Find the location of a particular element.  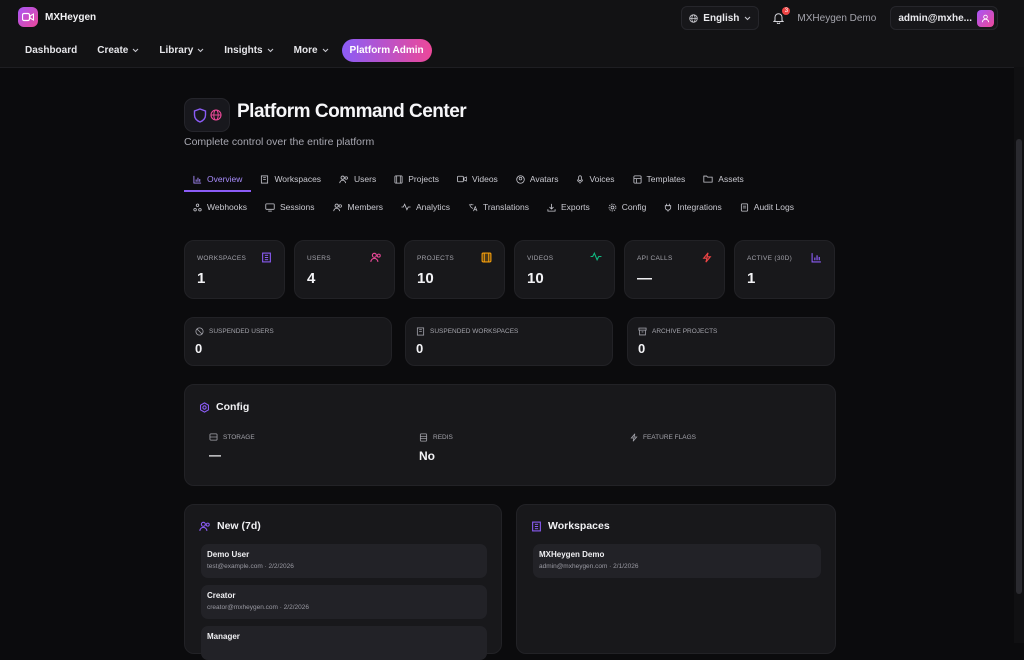

stat-card-users: USERS 4 is located at coordinates (344, 269).